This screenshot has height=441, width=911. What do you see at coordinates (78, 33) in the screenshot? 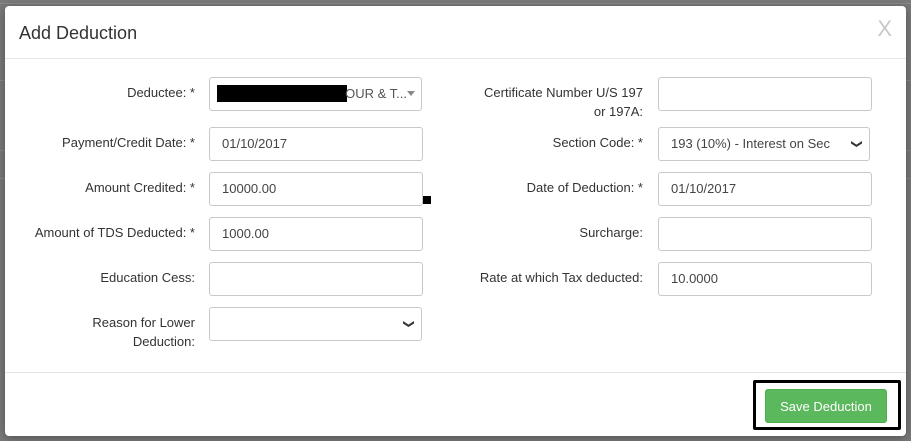
I see `modal-title: Add Deduction` at bounding box center [78, 33].